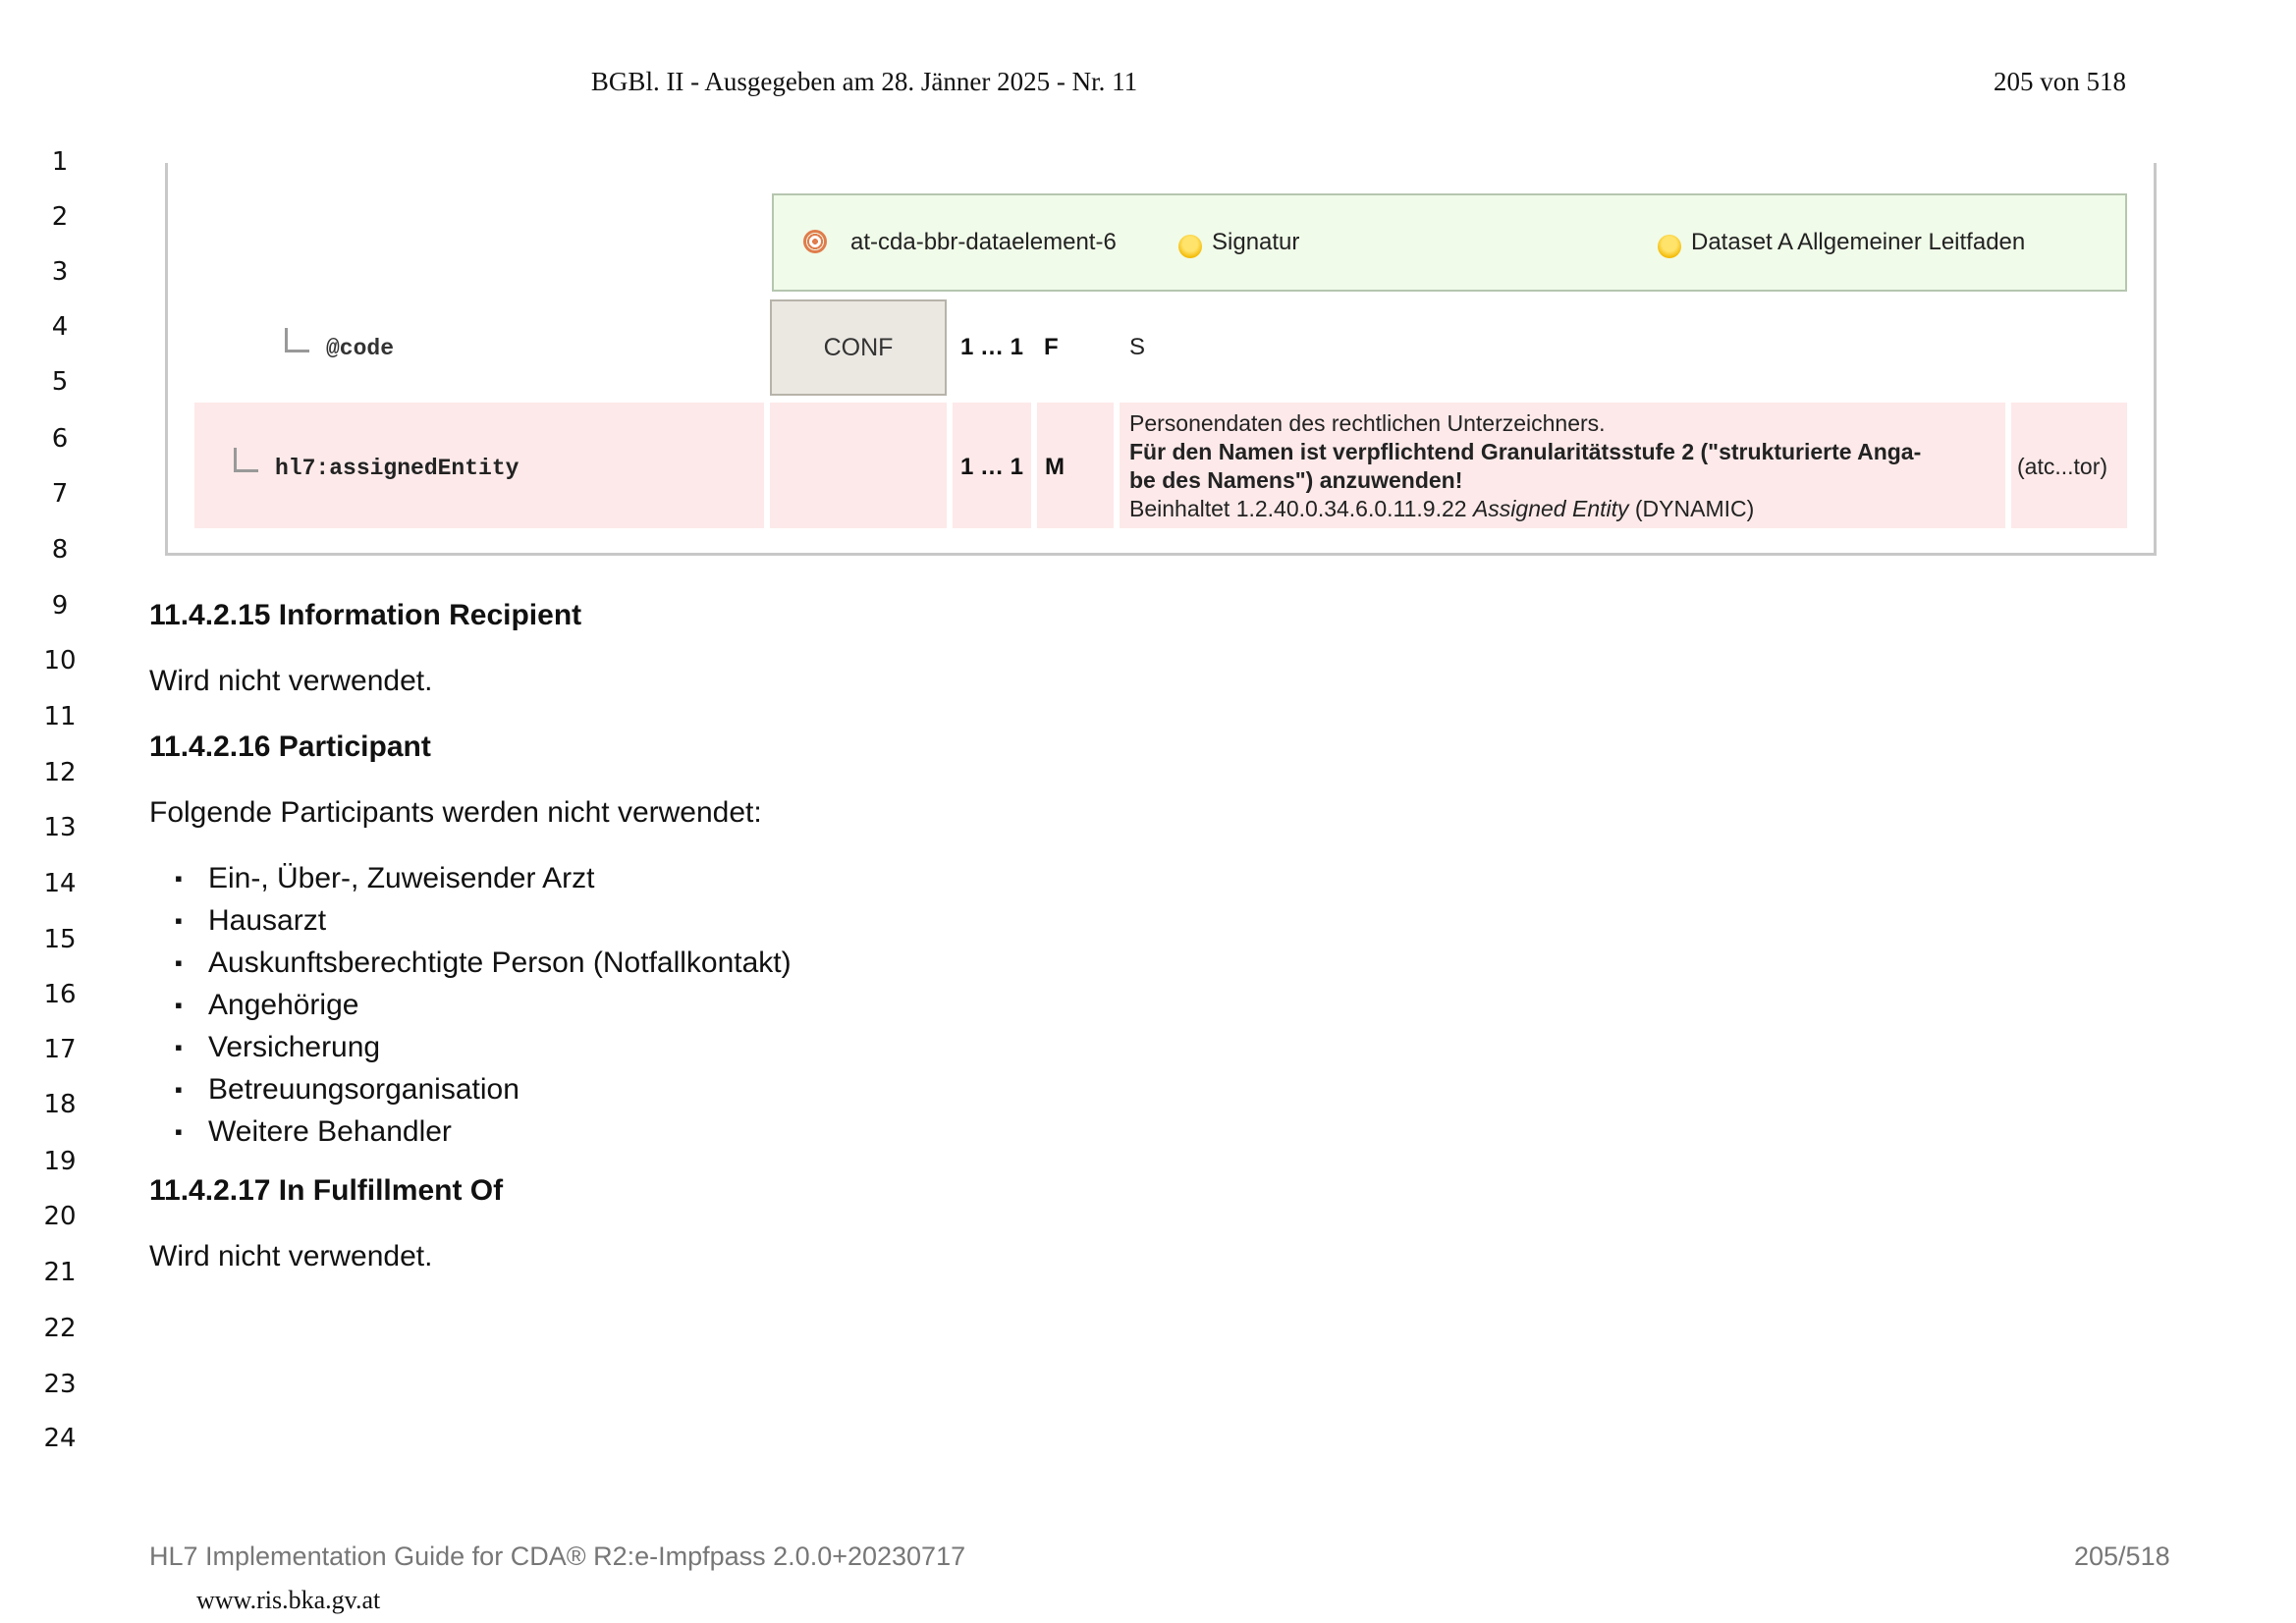 Image resolution: width=2296 pixels, height=1623 pixels. What do you see at coordinates (60, 772) in the screenshot?
I see `line-number: 12` at bounding box center [60, 772].